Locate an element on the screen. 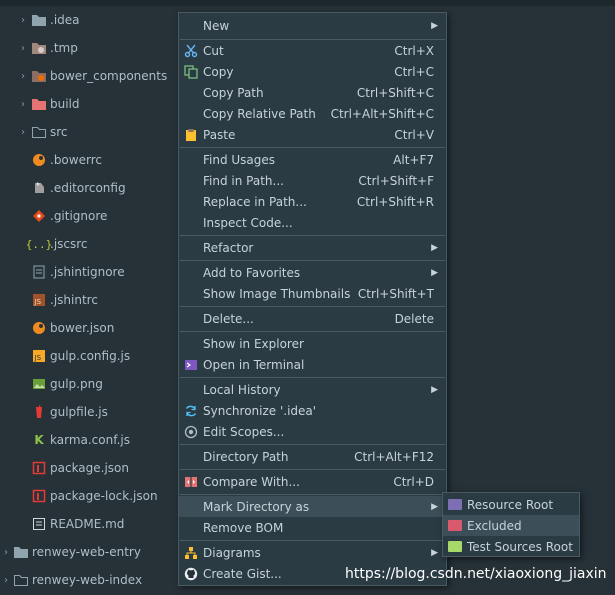 The width and height of the screenshot is (615, 595). tree-item-label: .jshintignore is located at coordinates (87, 272).